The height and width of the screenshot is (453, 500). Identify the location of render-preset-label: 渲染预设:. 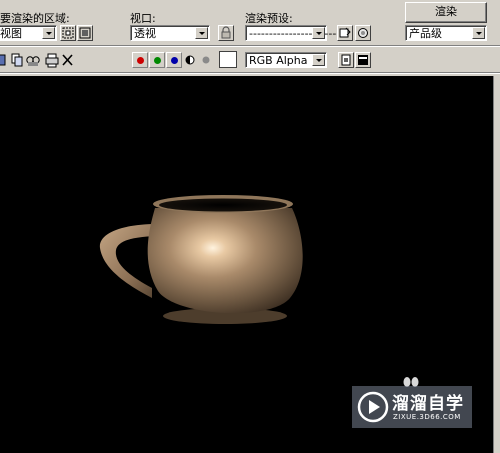
(269, 18).